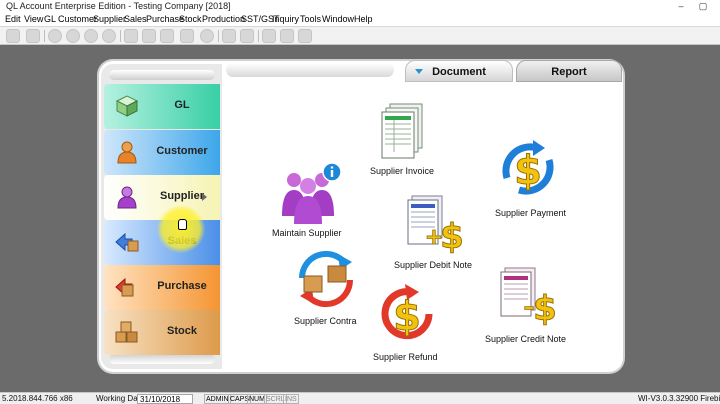 This screenshot has width=720, height=404. Describe the element at coordinates (223, 19) in the screenshot. I see `menu-production: Production` at that location.